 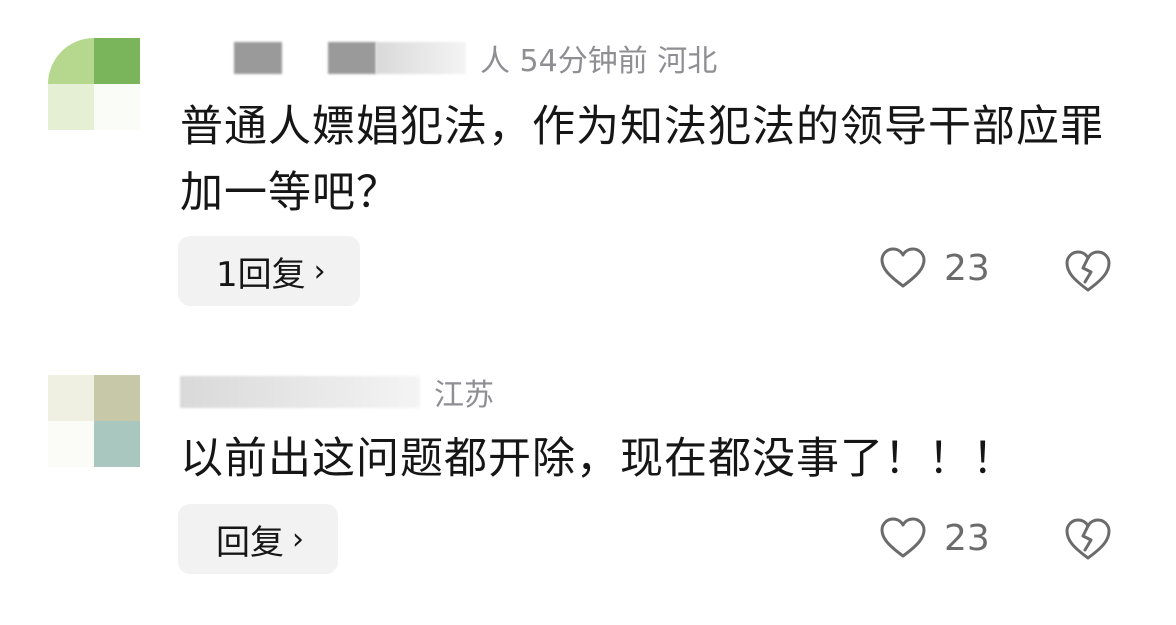 I want to click on comment-meta: 江苏, so click(x=337, y=392).